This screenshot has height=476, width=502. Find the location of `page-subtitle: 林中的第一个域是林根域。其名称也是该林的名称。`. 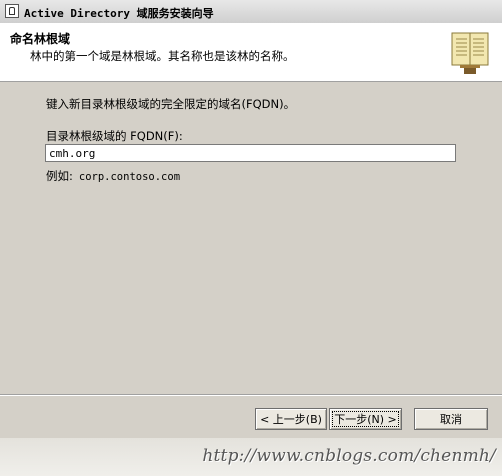

page-subtitle: 林中的第一个域是林根域。其名称也是该林的名称。 is located at coordinates (162, 56).